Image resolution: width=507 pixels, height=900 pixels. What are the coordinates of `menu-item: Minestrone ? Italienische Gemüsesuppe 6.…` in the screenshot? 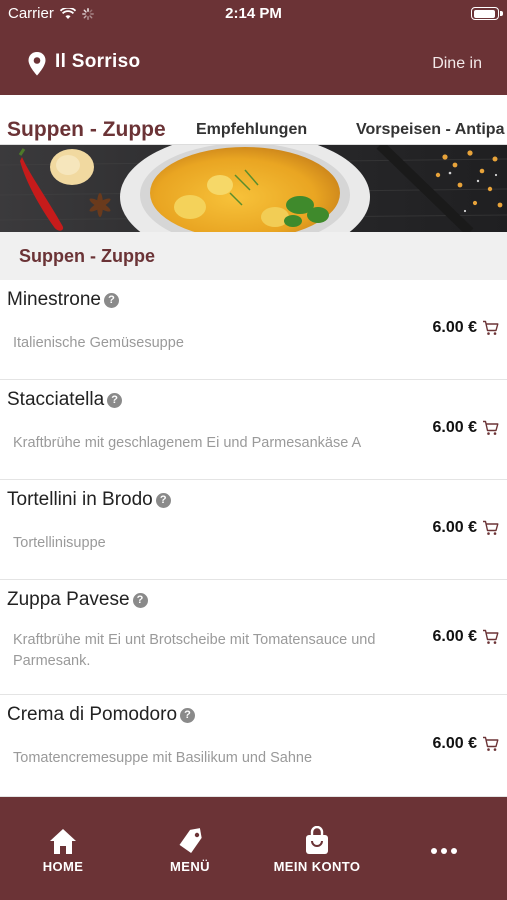 It's located at (253, 330).